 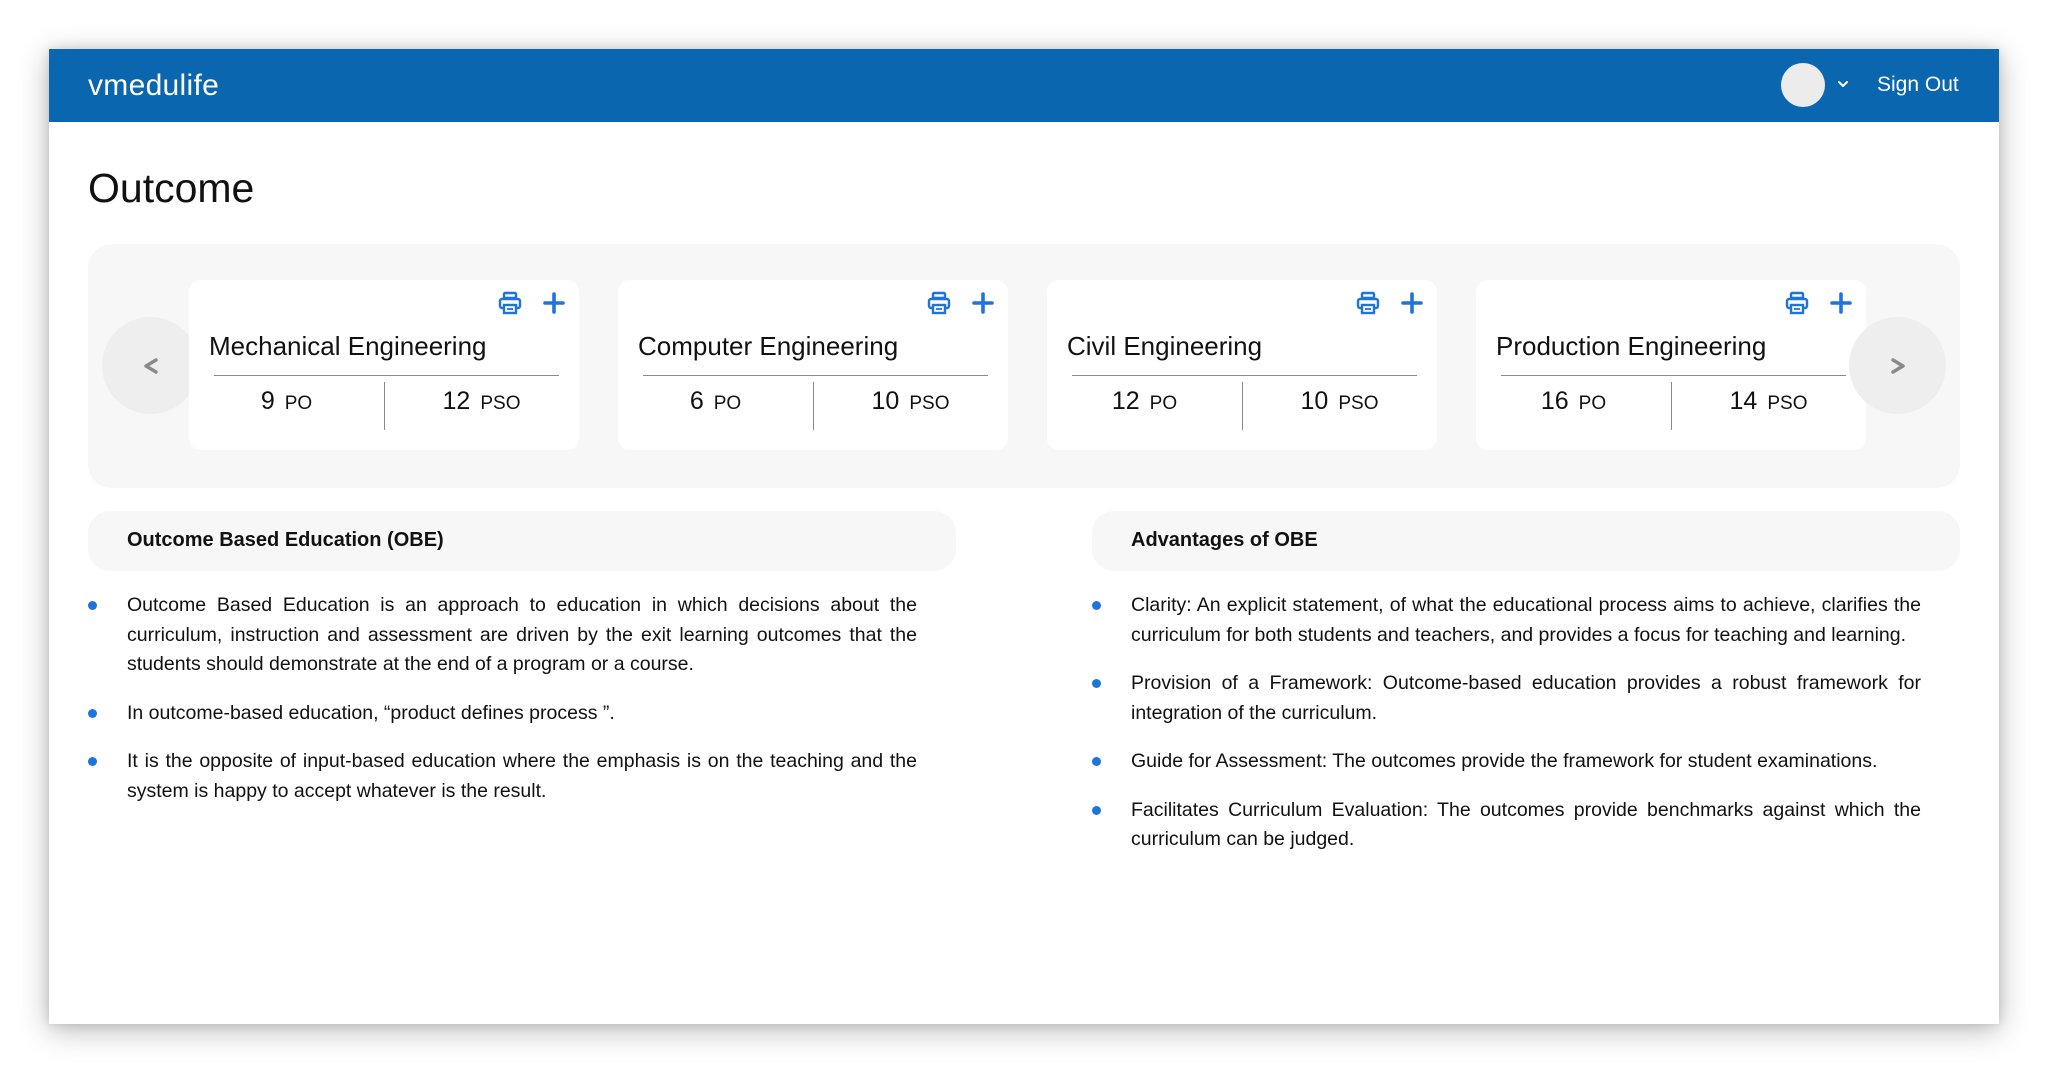 I want to click on program-card: Computer Engineering 6 PO 10 PSO, so click(x=813, y=365).